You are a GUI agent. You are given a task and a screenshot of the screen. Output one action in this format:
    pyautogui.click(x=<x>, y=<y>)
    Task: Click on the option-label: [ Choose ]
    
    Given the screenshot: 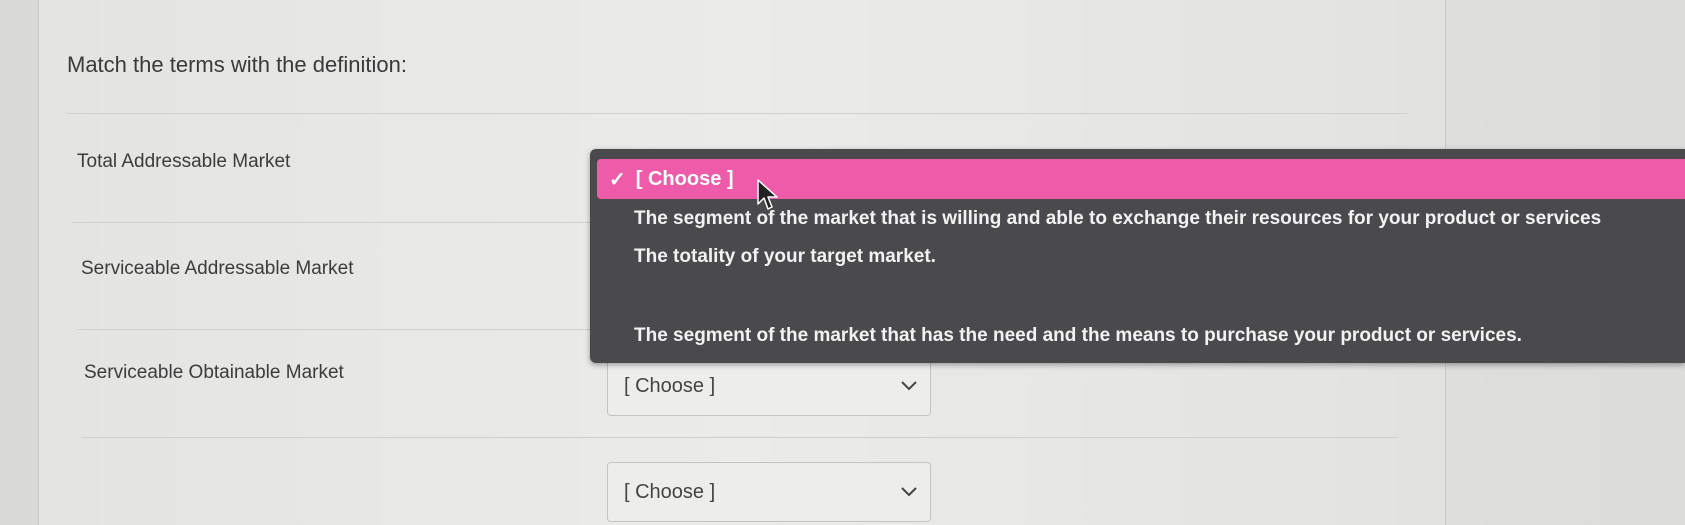 What is the action you would take?
    pyautogui.click(x=684, y=178)
    